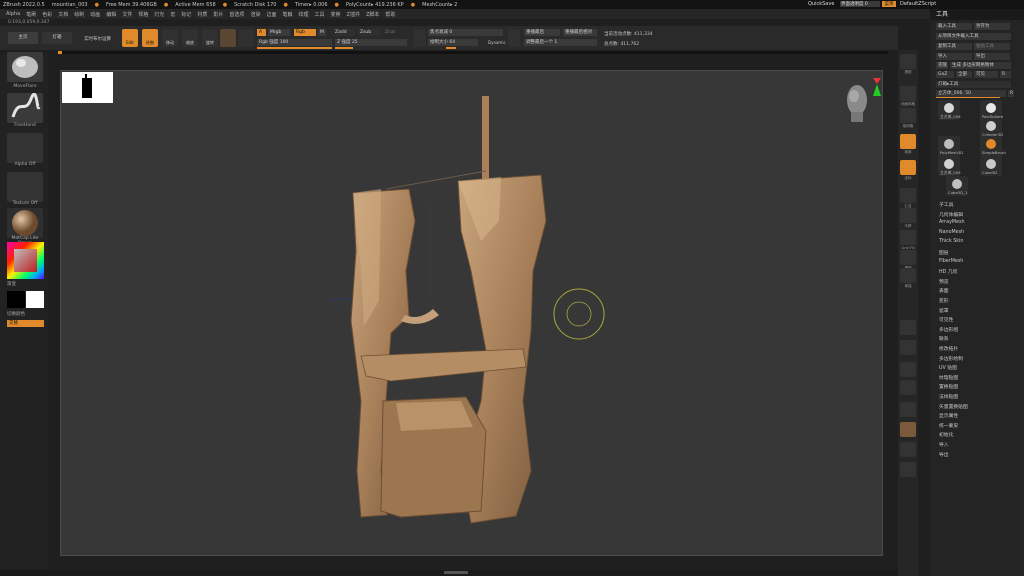 This screenshot has width=1024, height=576. Describe the element at coordinates (186, 14) in the screenshot. I see `menu-item: 标记` at that location.